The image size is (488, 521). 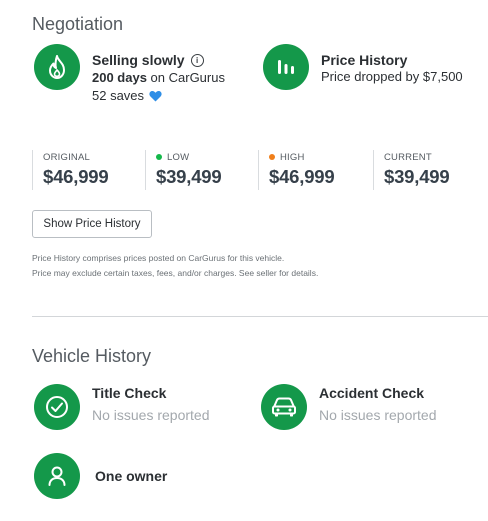 I want to click on days-suffix: on CarGurus, so click(x=185, y=77).